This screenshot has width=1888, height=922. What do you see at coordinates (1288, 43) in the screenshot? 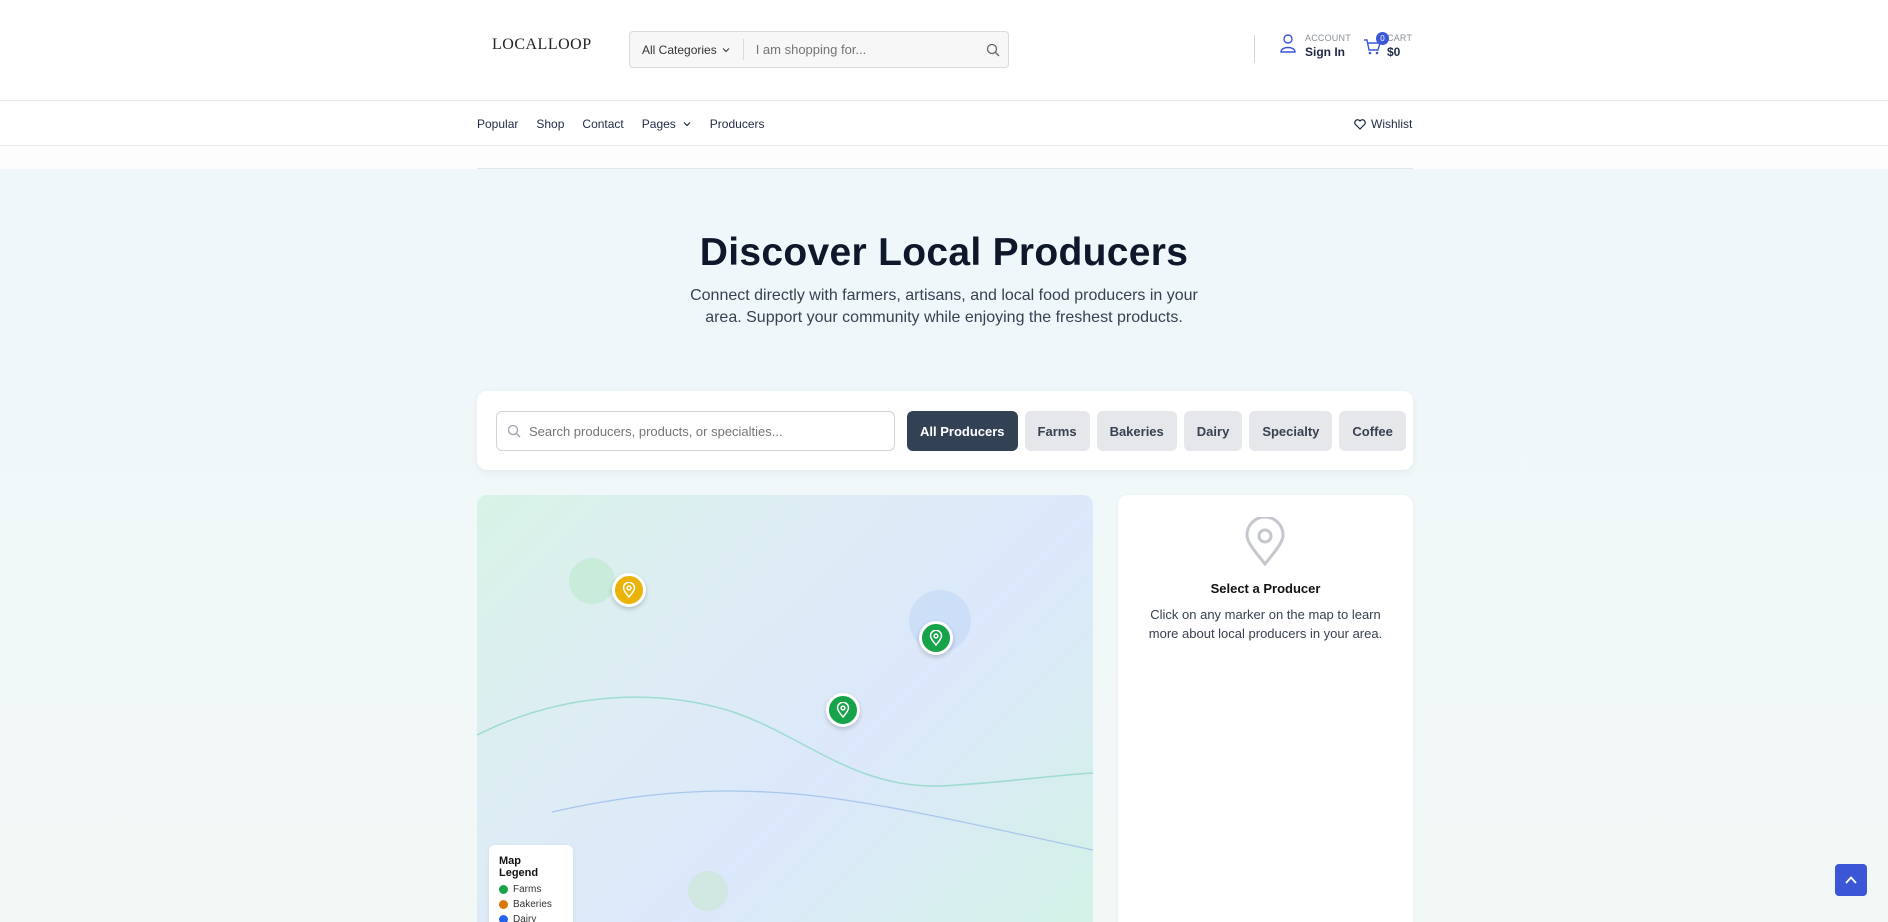
I see `user-icon` at bounding box center [1288, 43].